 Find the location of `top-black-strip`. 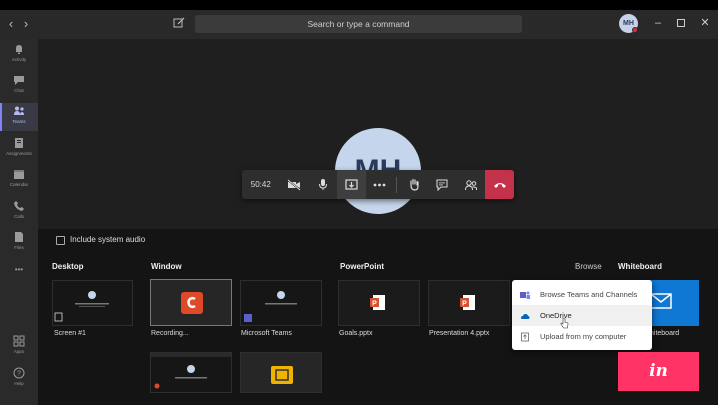

top-black-strip is located at coordinates (359, 5).